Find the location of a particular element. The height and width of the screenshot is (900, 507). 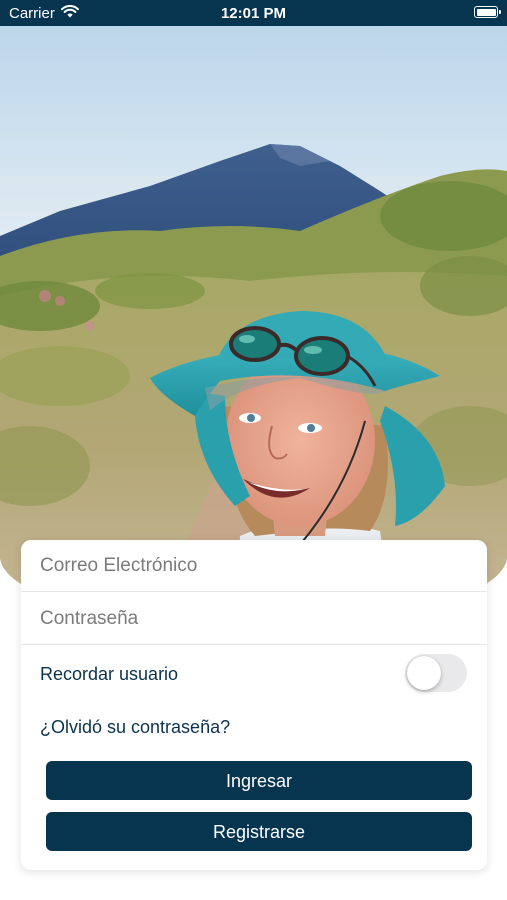

toggle-knob is located at coordinates (424, 673).